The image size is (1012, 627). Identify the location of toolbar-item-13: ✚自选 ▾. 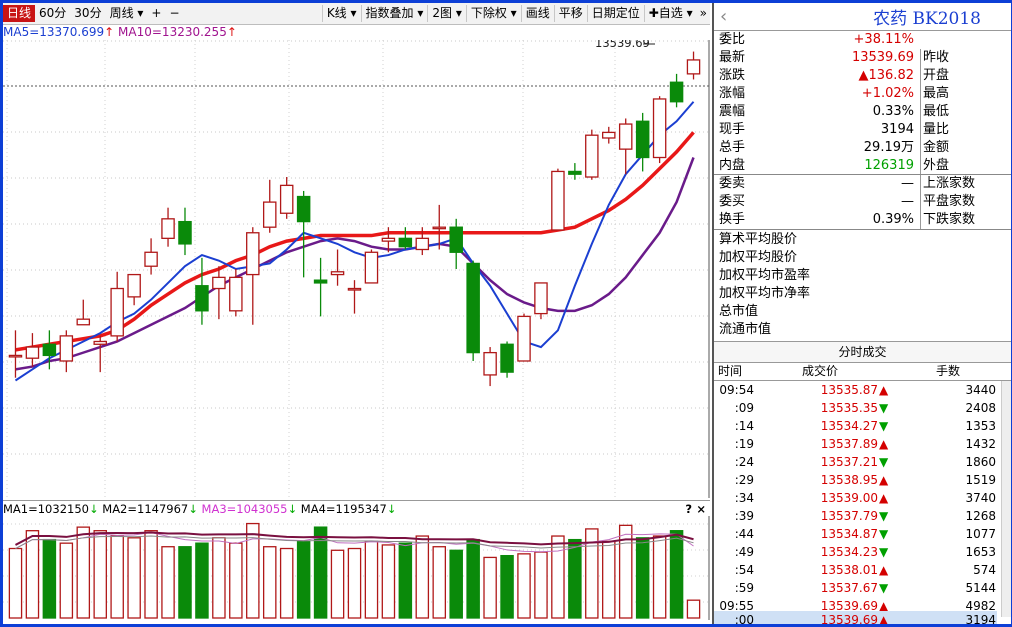
(670, 13).